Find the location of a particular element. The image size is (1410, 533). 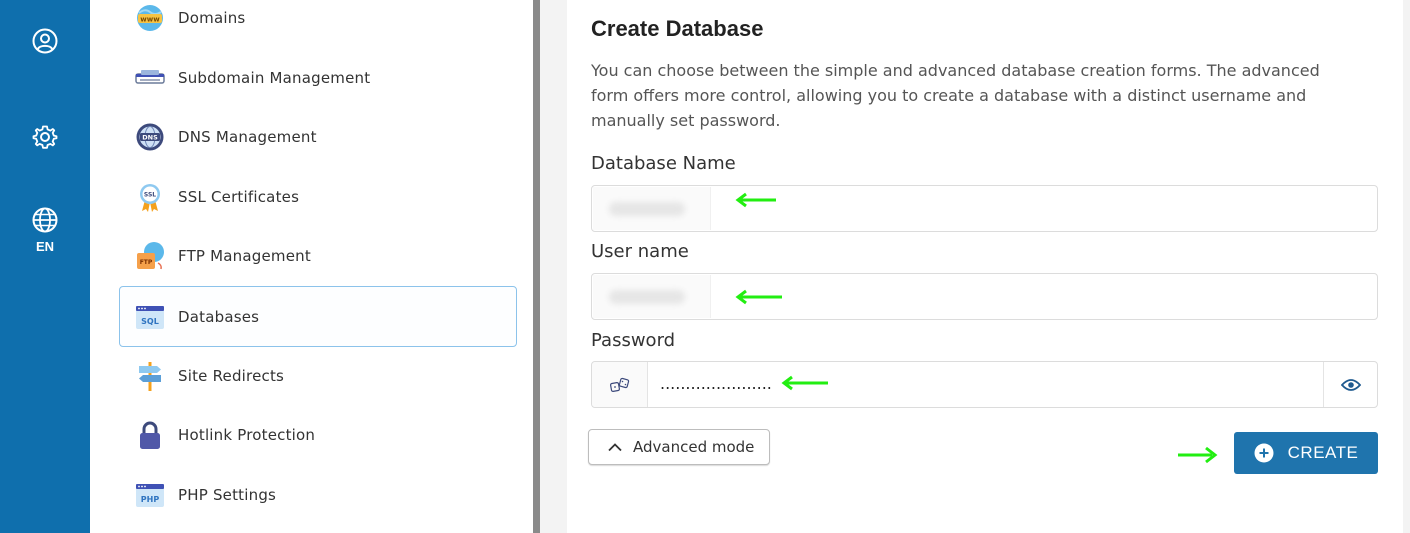

menu-item-label: Site Redirects is located at coordinates (231, 375).